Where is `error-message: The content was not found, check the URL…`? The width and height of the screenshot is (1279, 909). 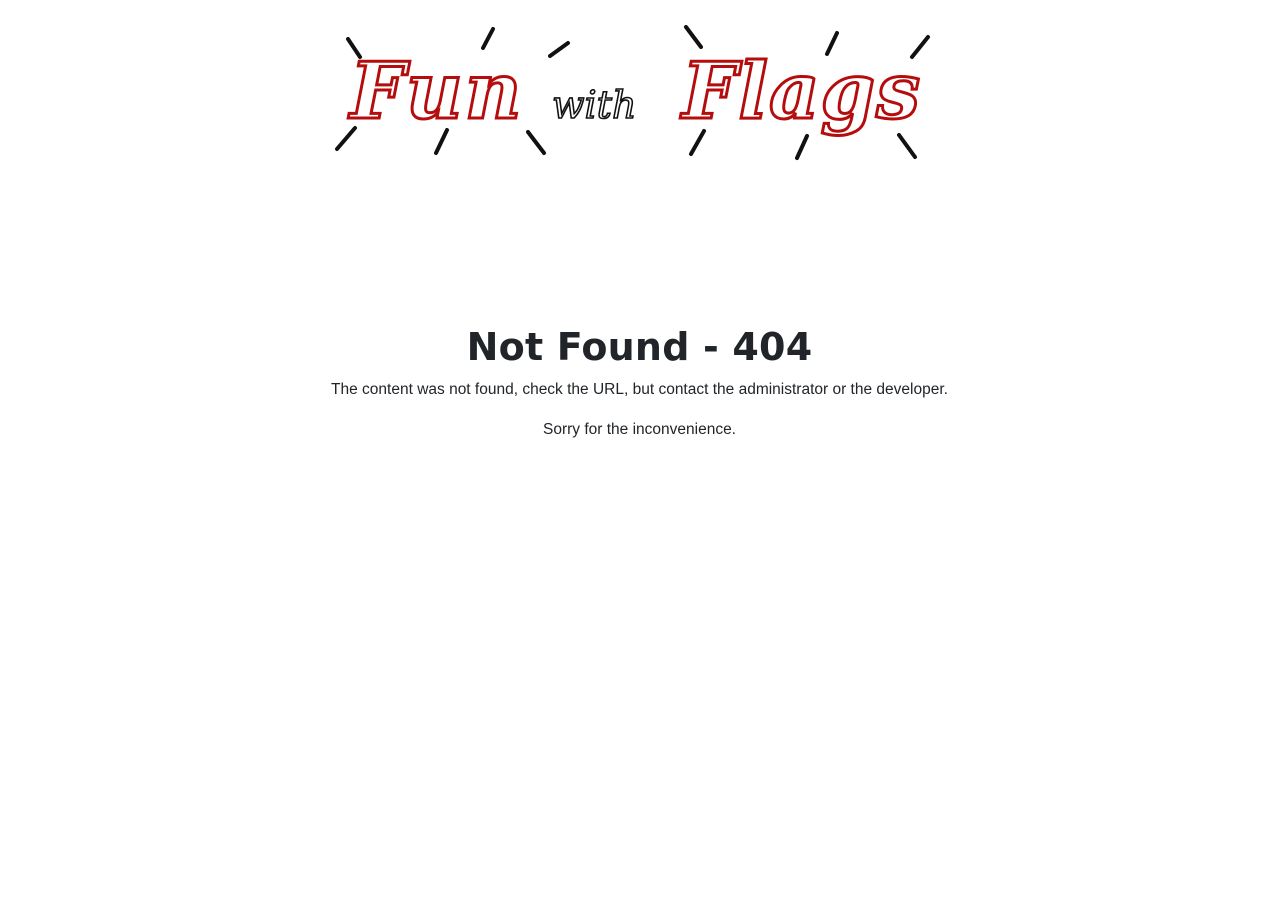 error-message: The content was not found, check the URL… is located at coordinates (639, 389).